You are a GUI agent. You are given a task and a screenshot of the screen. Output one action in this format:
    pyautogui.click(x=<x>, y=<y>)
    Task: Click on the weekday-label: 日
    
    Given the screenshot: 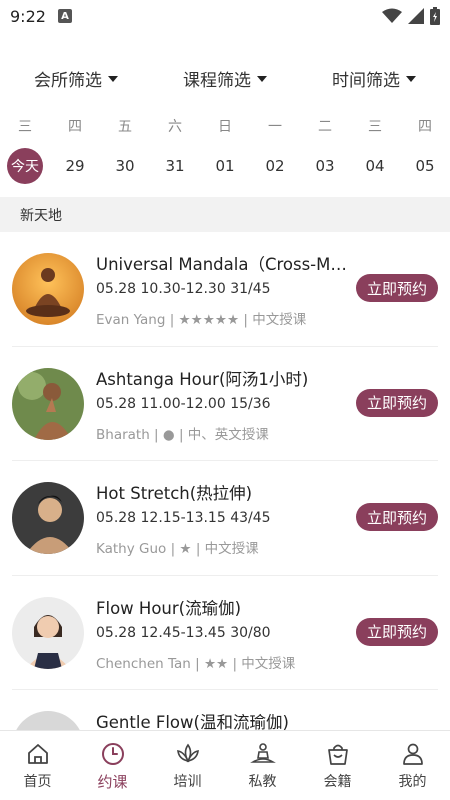 What is the action you would take?
    pyautogui.click(x=225, y=127)
    